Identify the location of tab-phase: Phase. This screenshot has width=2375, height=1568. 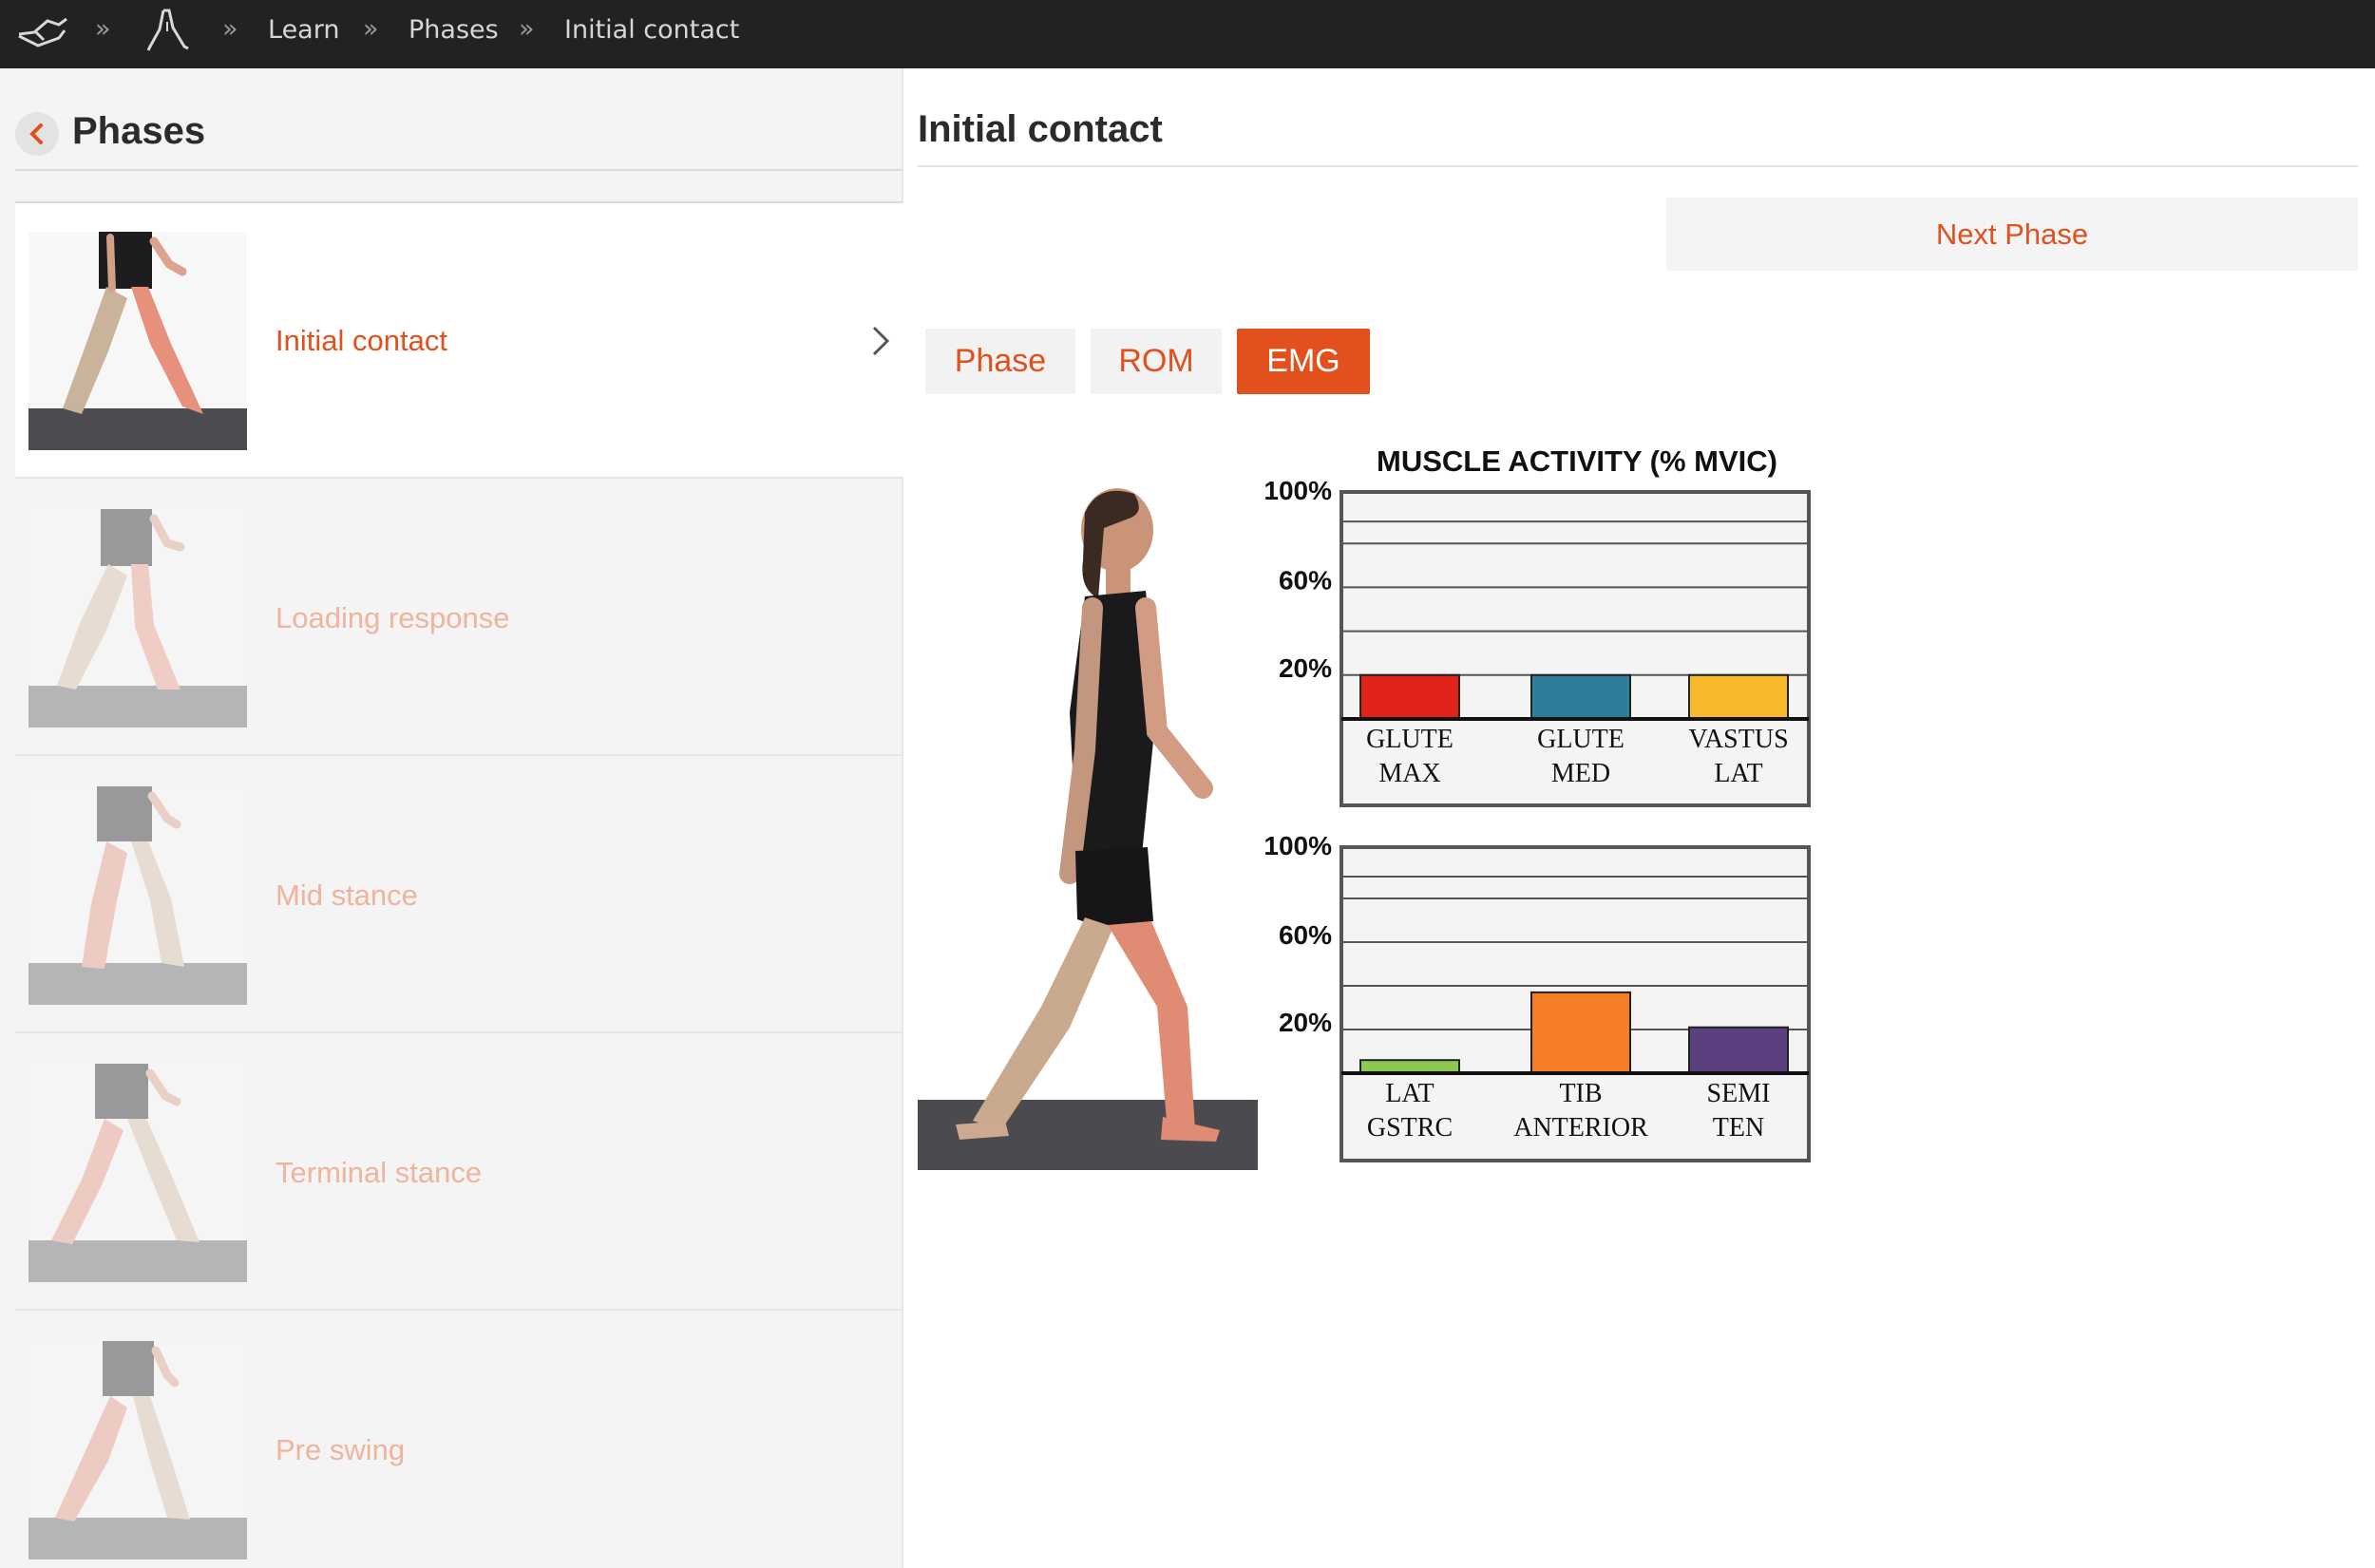
(1000, 361).